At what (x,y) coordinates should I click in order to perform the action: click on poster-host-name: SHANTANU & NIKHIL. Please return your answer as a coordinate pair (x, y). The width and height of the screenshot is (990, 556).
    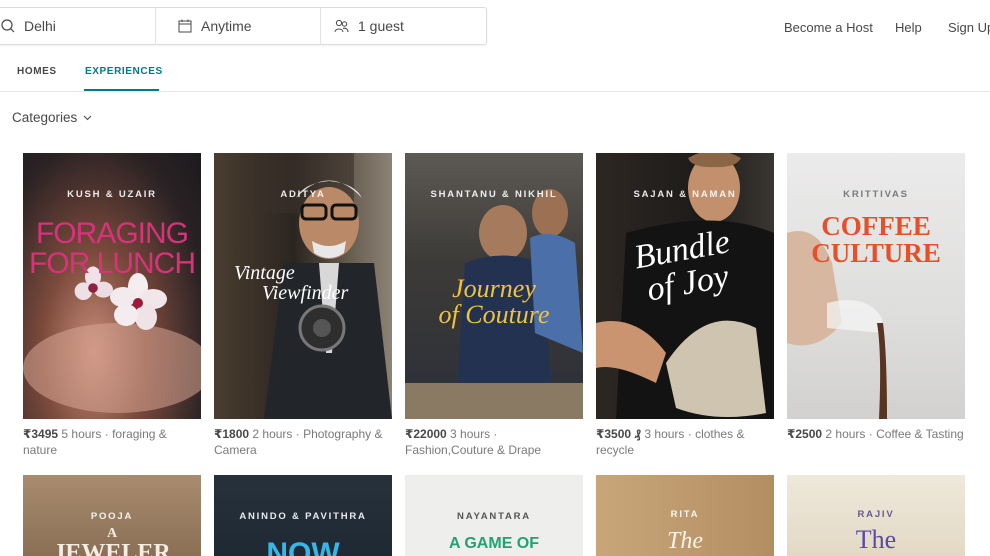
    Looking at the image, I should click on (494, 194).